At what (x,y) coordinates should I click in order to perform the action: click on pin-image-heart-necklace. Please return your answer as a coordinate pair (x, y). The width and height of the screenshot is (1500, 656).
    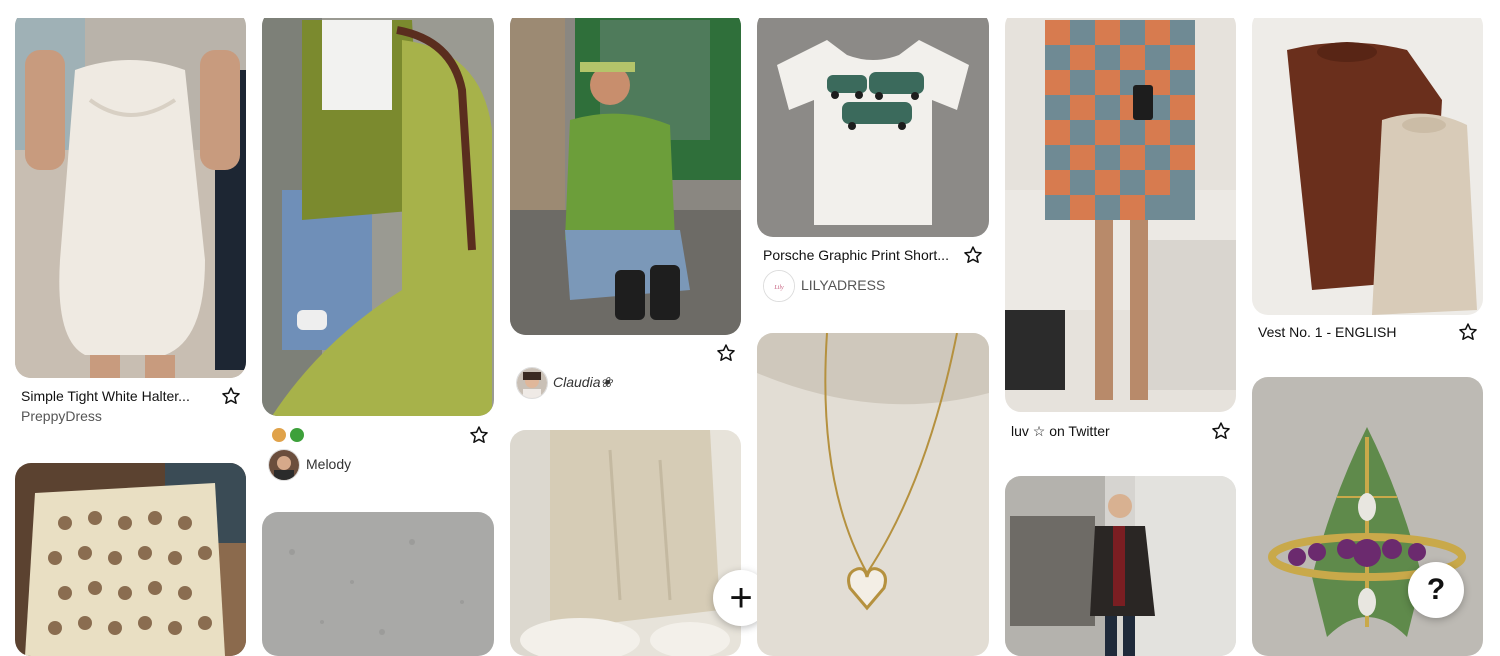
    Looking at the image, I should click on (873, 494).